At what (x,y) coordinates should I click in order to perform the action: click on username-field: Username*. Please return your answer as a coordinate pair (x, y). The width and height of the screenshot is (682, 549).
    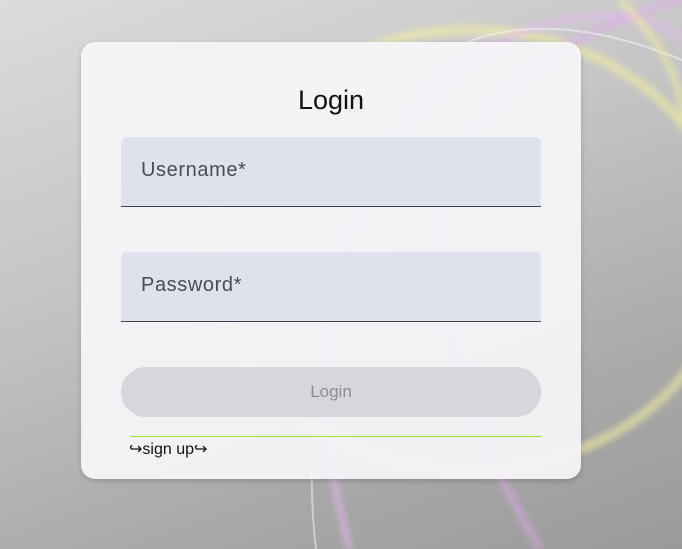
    Looking at the image, I should click on (331, 172).